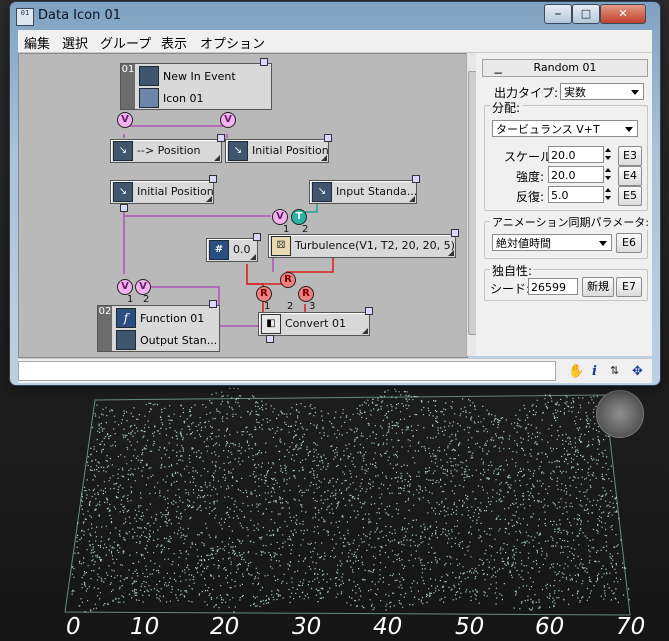  What do you see at coordinates (174, 42) in the screenshot?
I see `menu-view: 表示` at bounding box center [174, 42].